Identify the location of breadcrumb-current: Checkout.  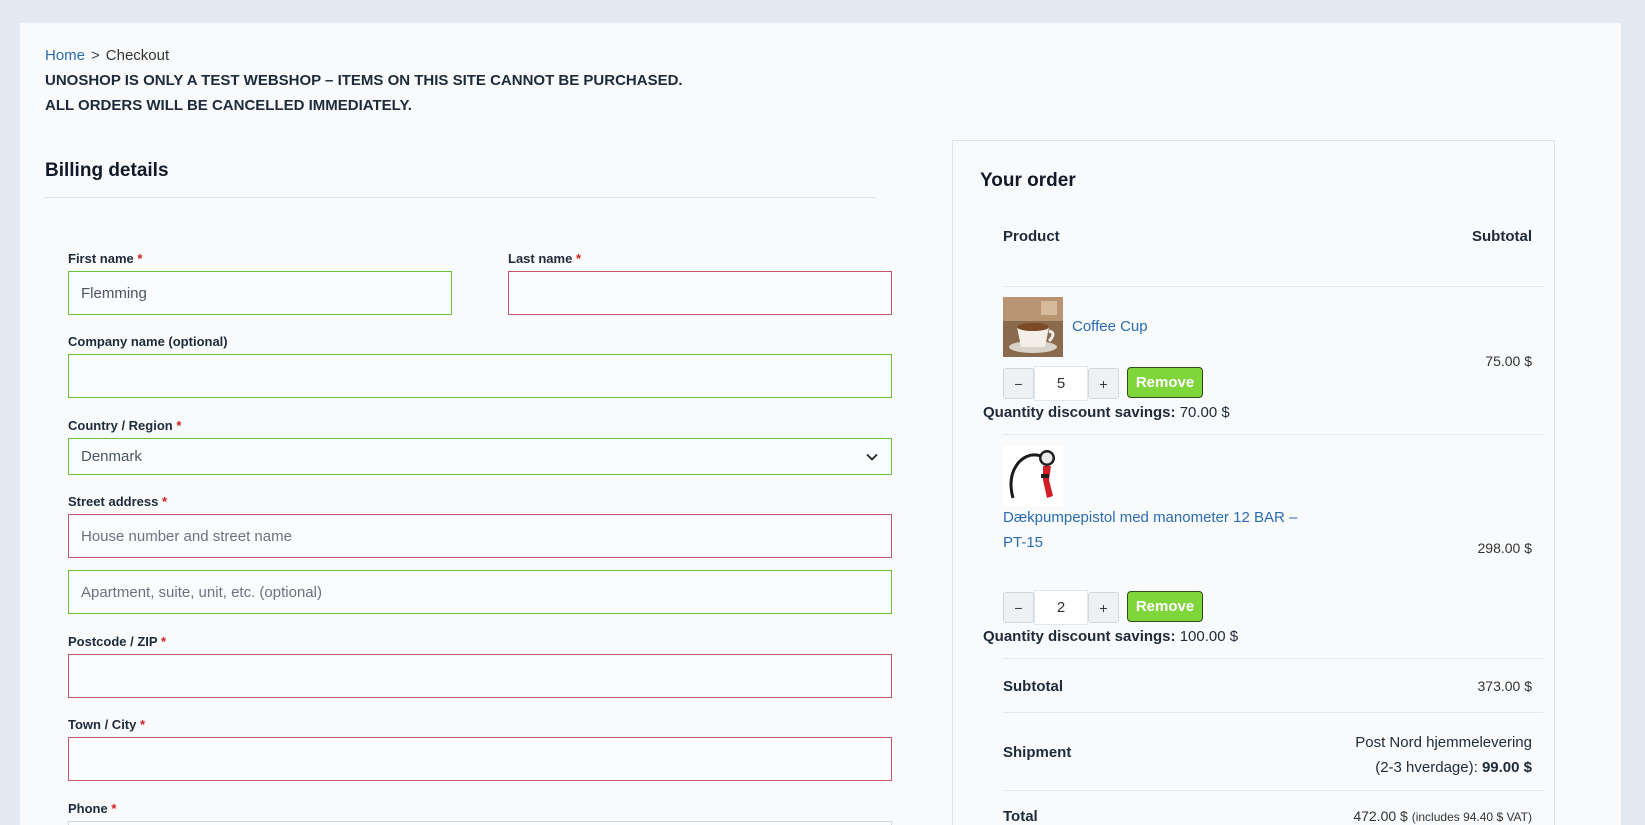
(137, 55).